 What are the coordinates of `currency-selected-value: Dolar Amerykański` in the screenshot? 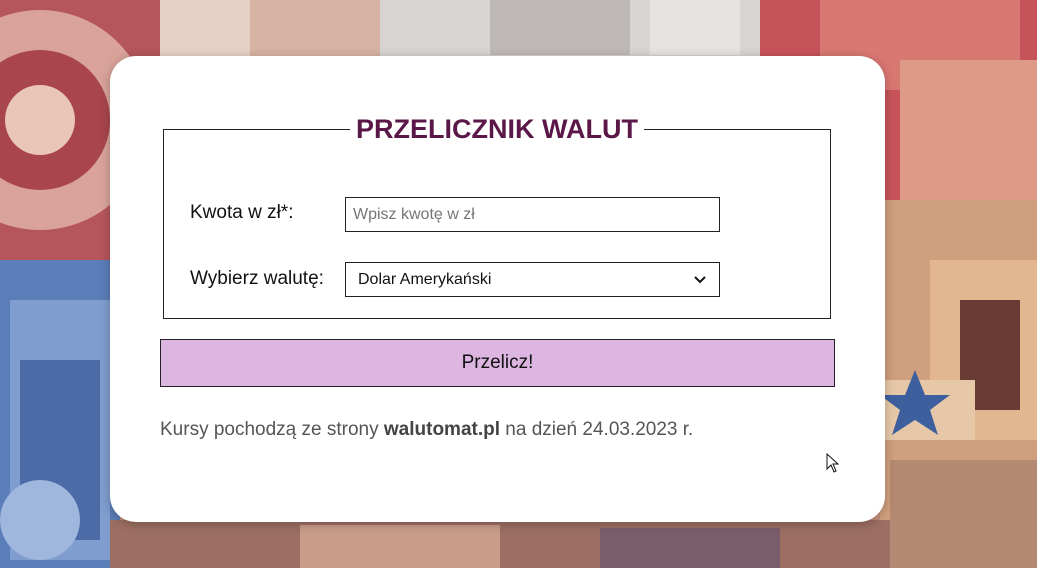 It's located at (425, 279).